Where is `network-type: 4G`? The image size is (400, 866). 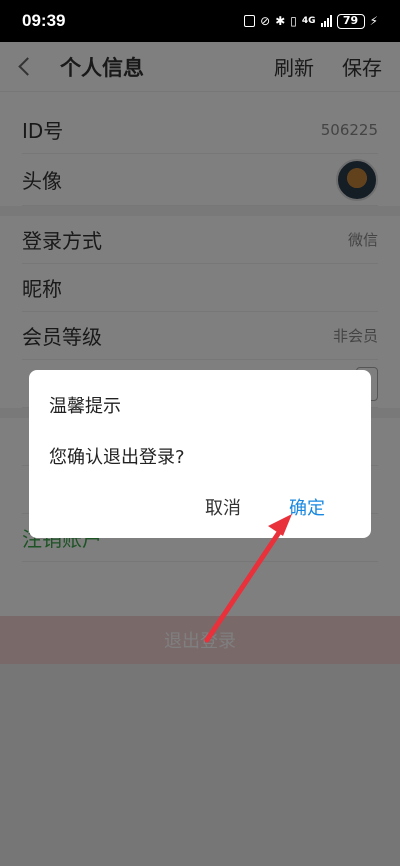 network-type: 4G is located at coordinates (308, 21).